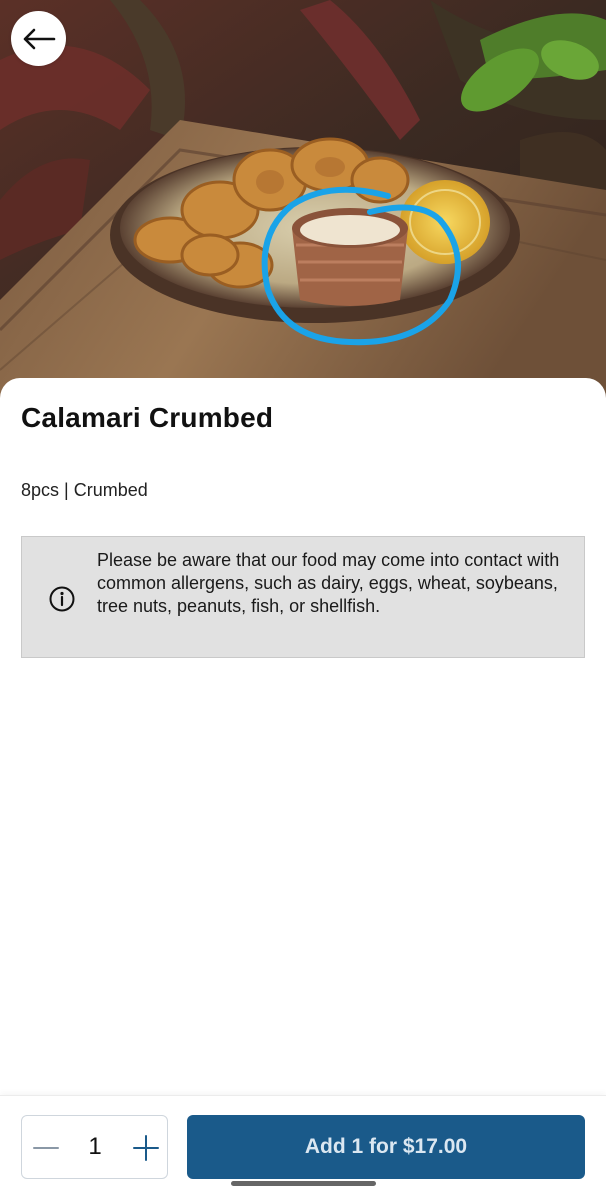 Image resolution: width=606 pixels, height=1200 pixels. Describe the element at coordinates (84, 490) in the screenshot. I see `product-details: 8pcs | Crumbed` at that location.